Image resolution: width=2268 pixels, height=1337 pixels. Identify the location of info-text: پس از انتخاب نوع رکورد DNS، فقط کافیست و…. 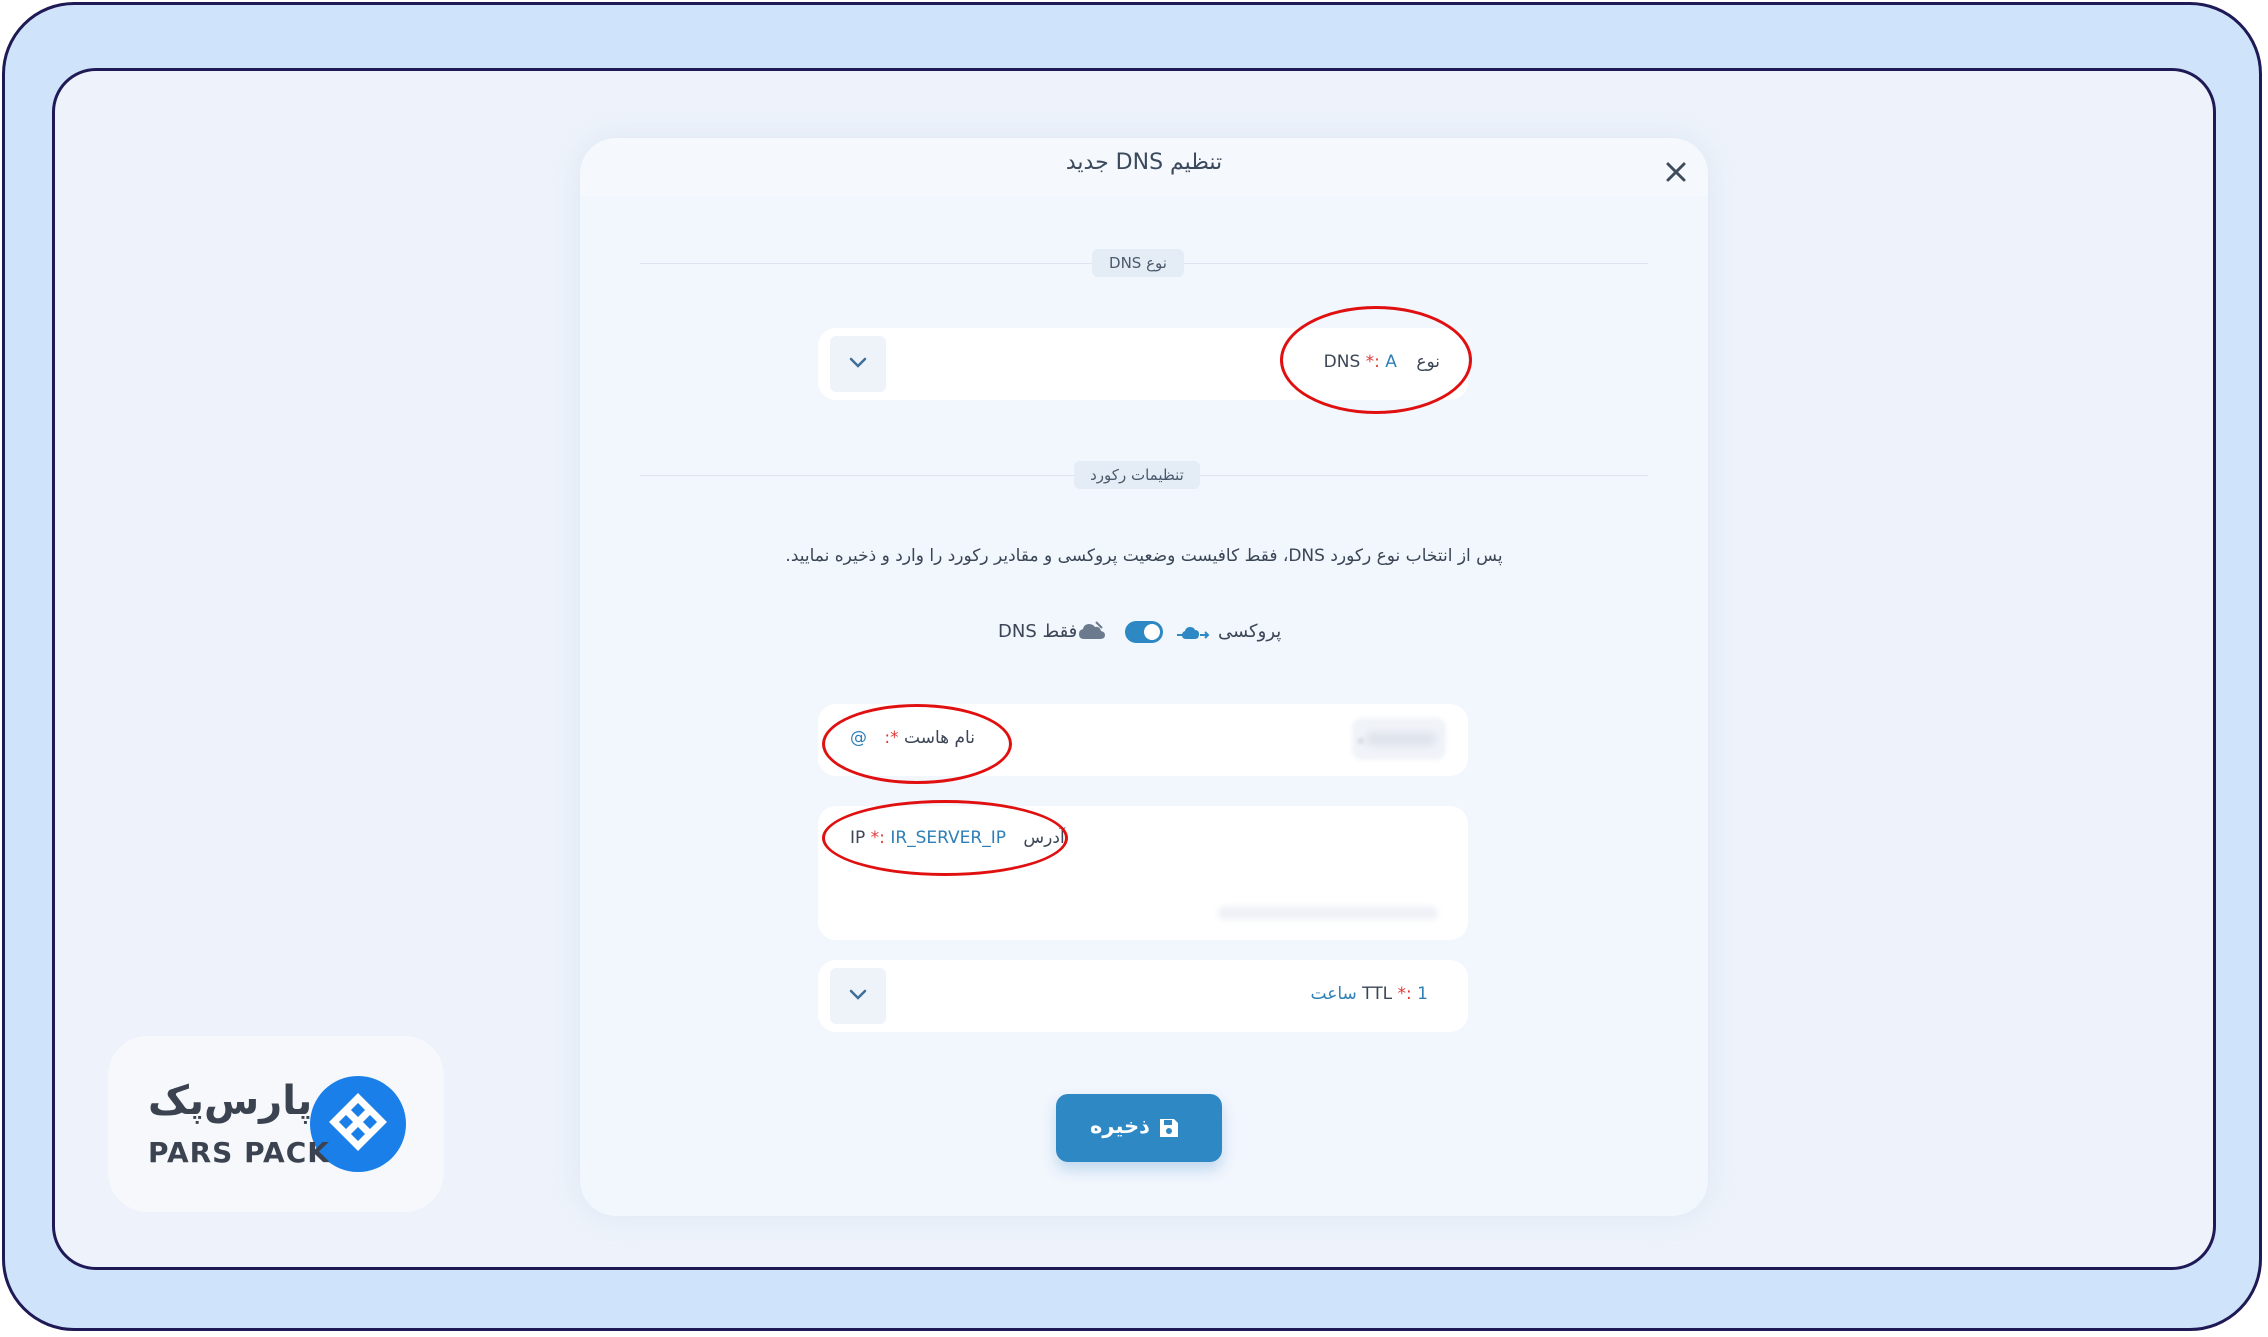
(1144, 556).